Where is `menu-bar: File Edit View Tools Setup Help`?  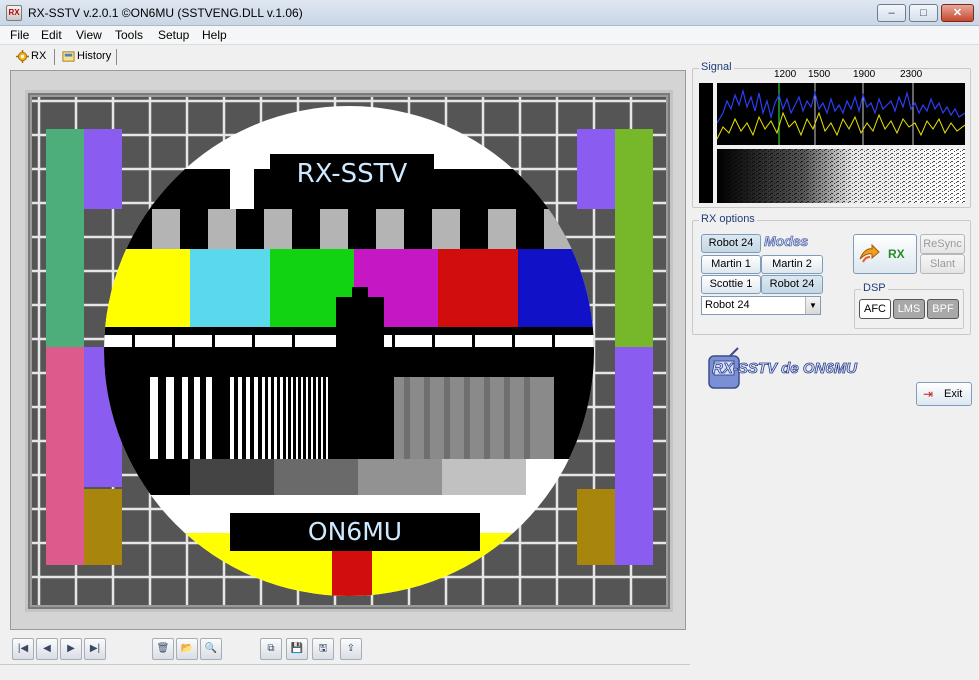 menu-bar: File Edit View Tools Setup Help is located at coordinates (489, 35).